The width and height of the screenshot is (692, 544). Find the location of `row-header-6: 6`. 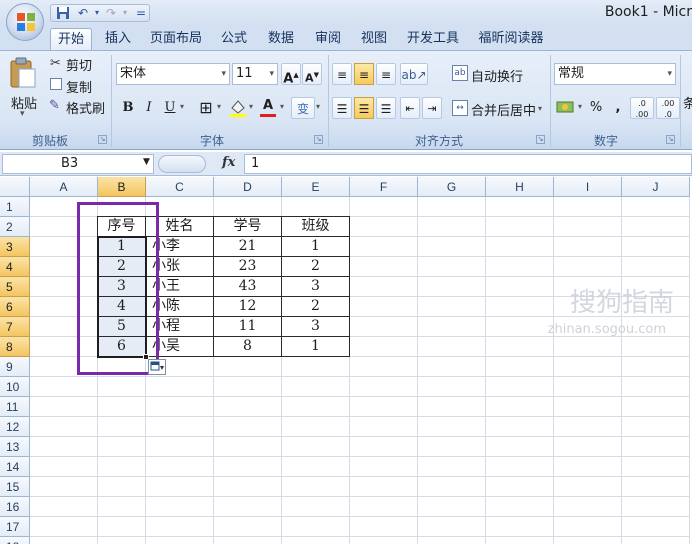

row-header-6: 6 is located at coordinates (15, 307).